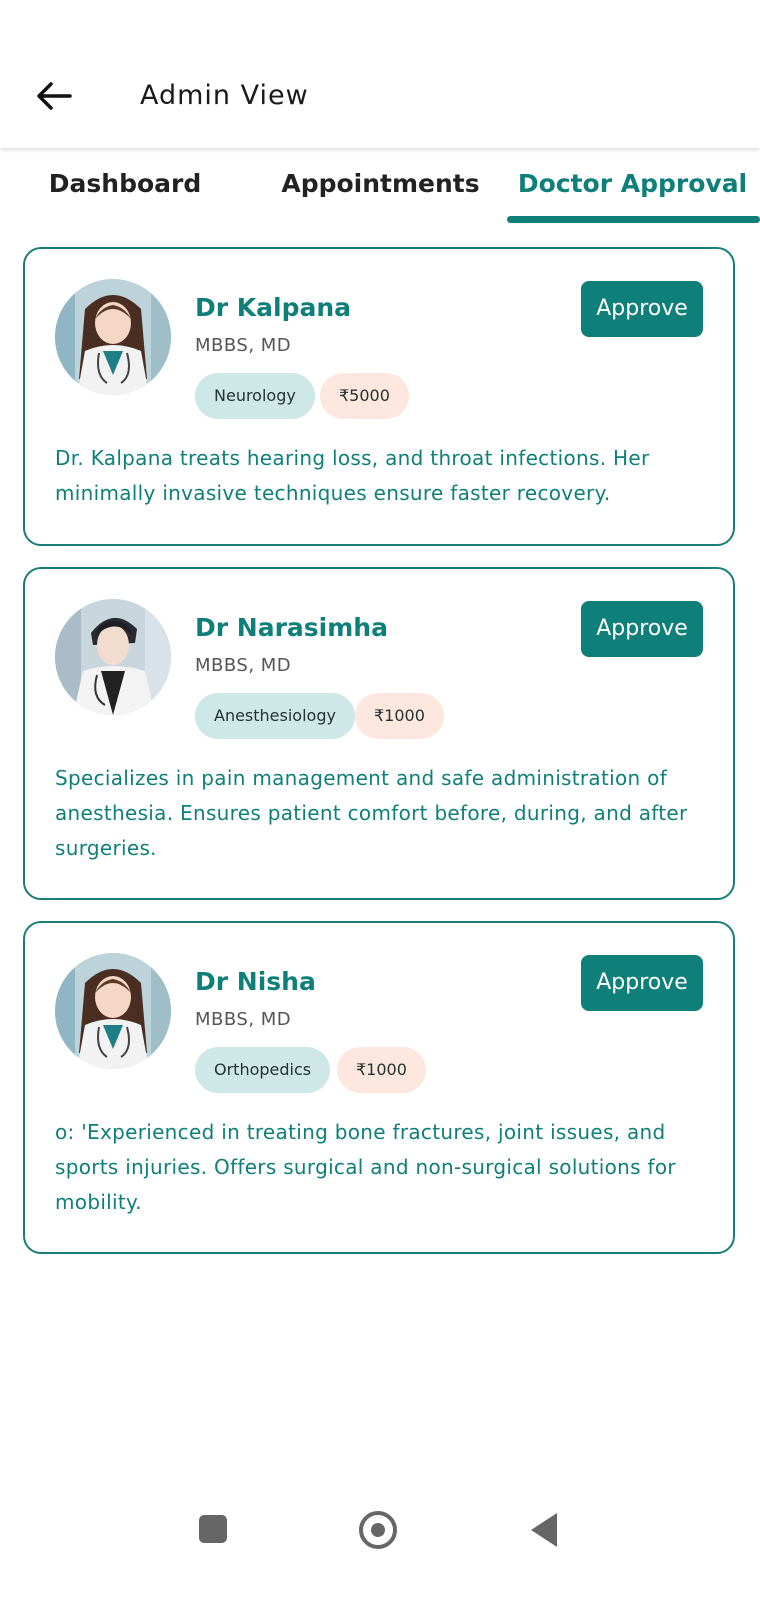  Describe the element at coordinates (380, 74) in the screenshot. I see `app-bar: Admin View` at that location.